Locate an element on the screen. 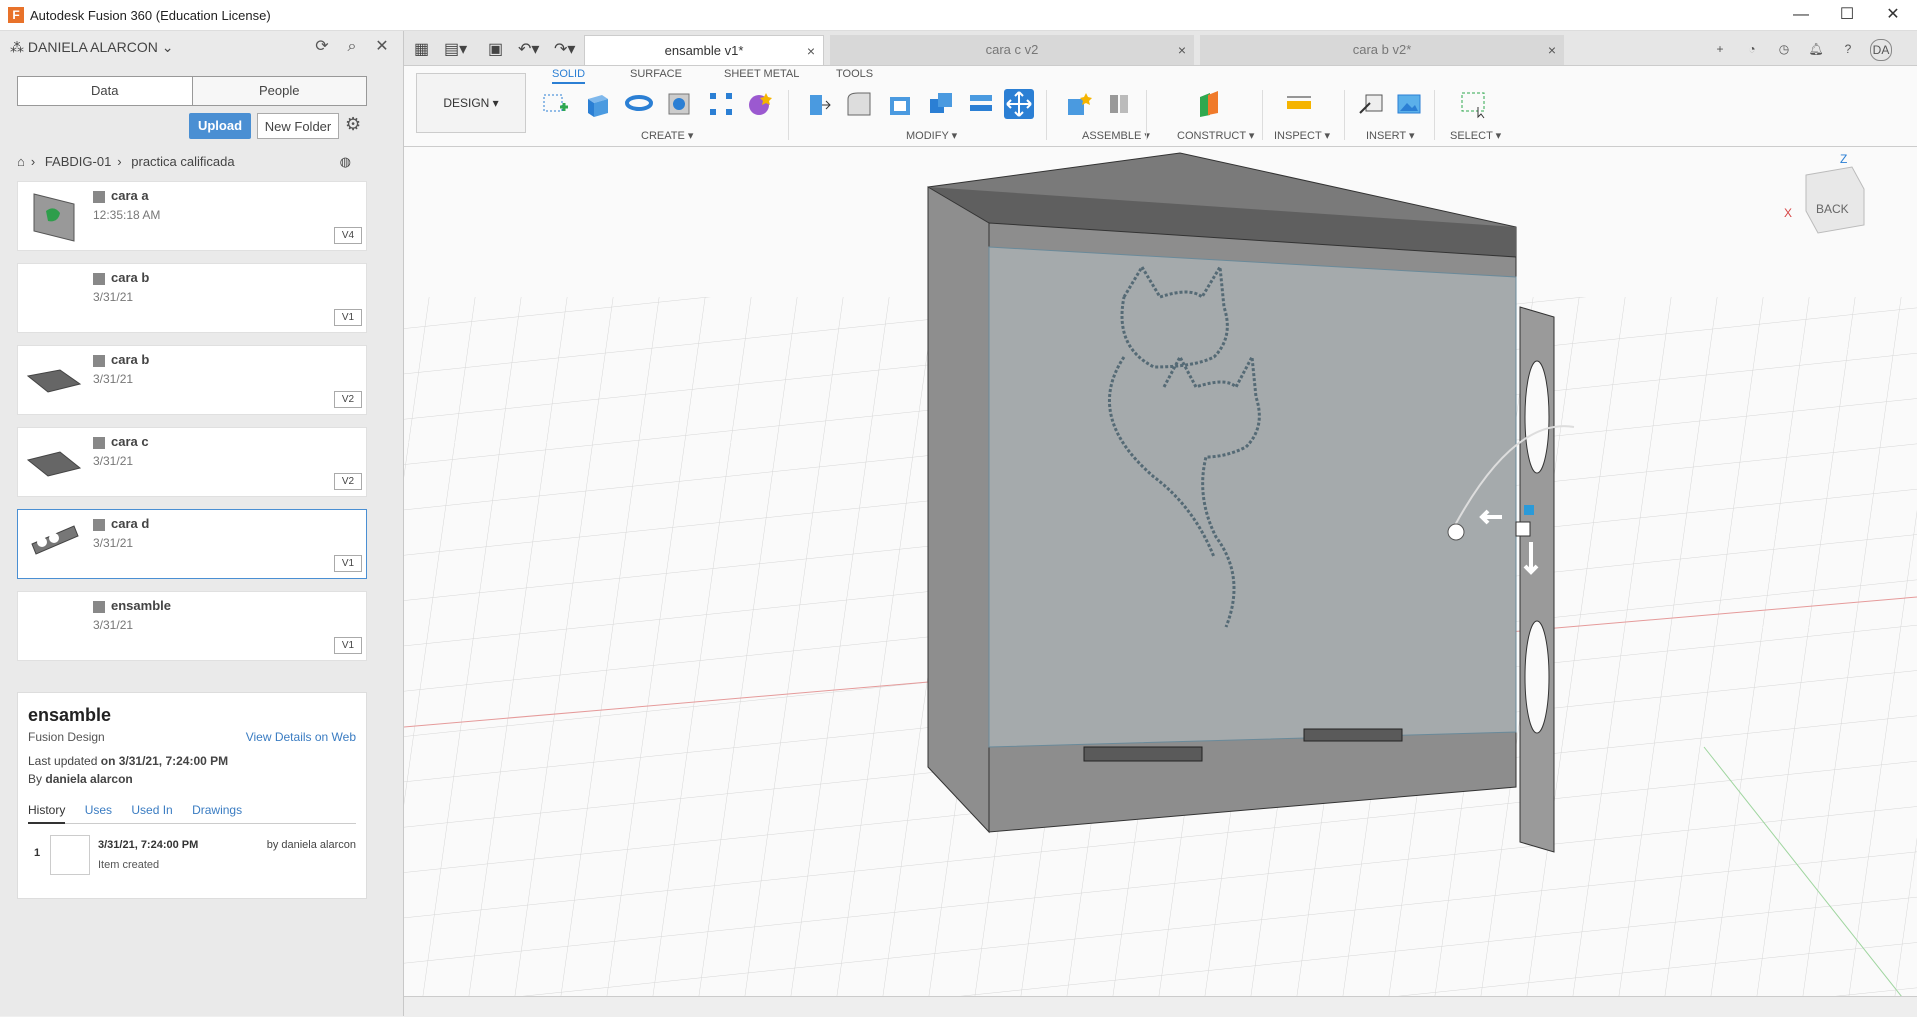  press-pull-icon is located at coordinates (819, 104).